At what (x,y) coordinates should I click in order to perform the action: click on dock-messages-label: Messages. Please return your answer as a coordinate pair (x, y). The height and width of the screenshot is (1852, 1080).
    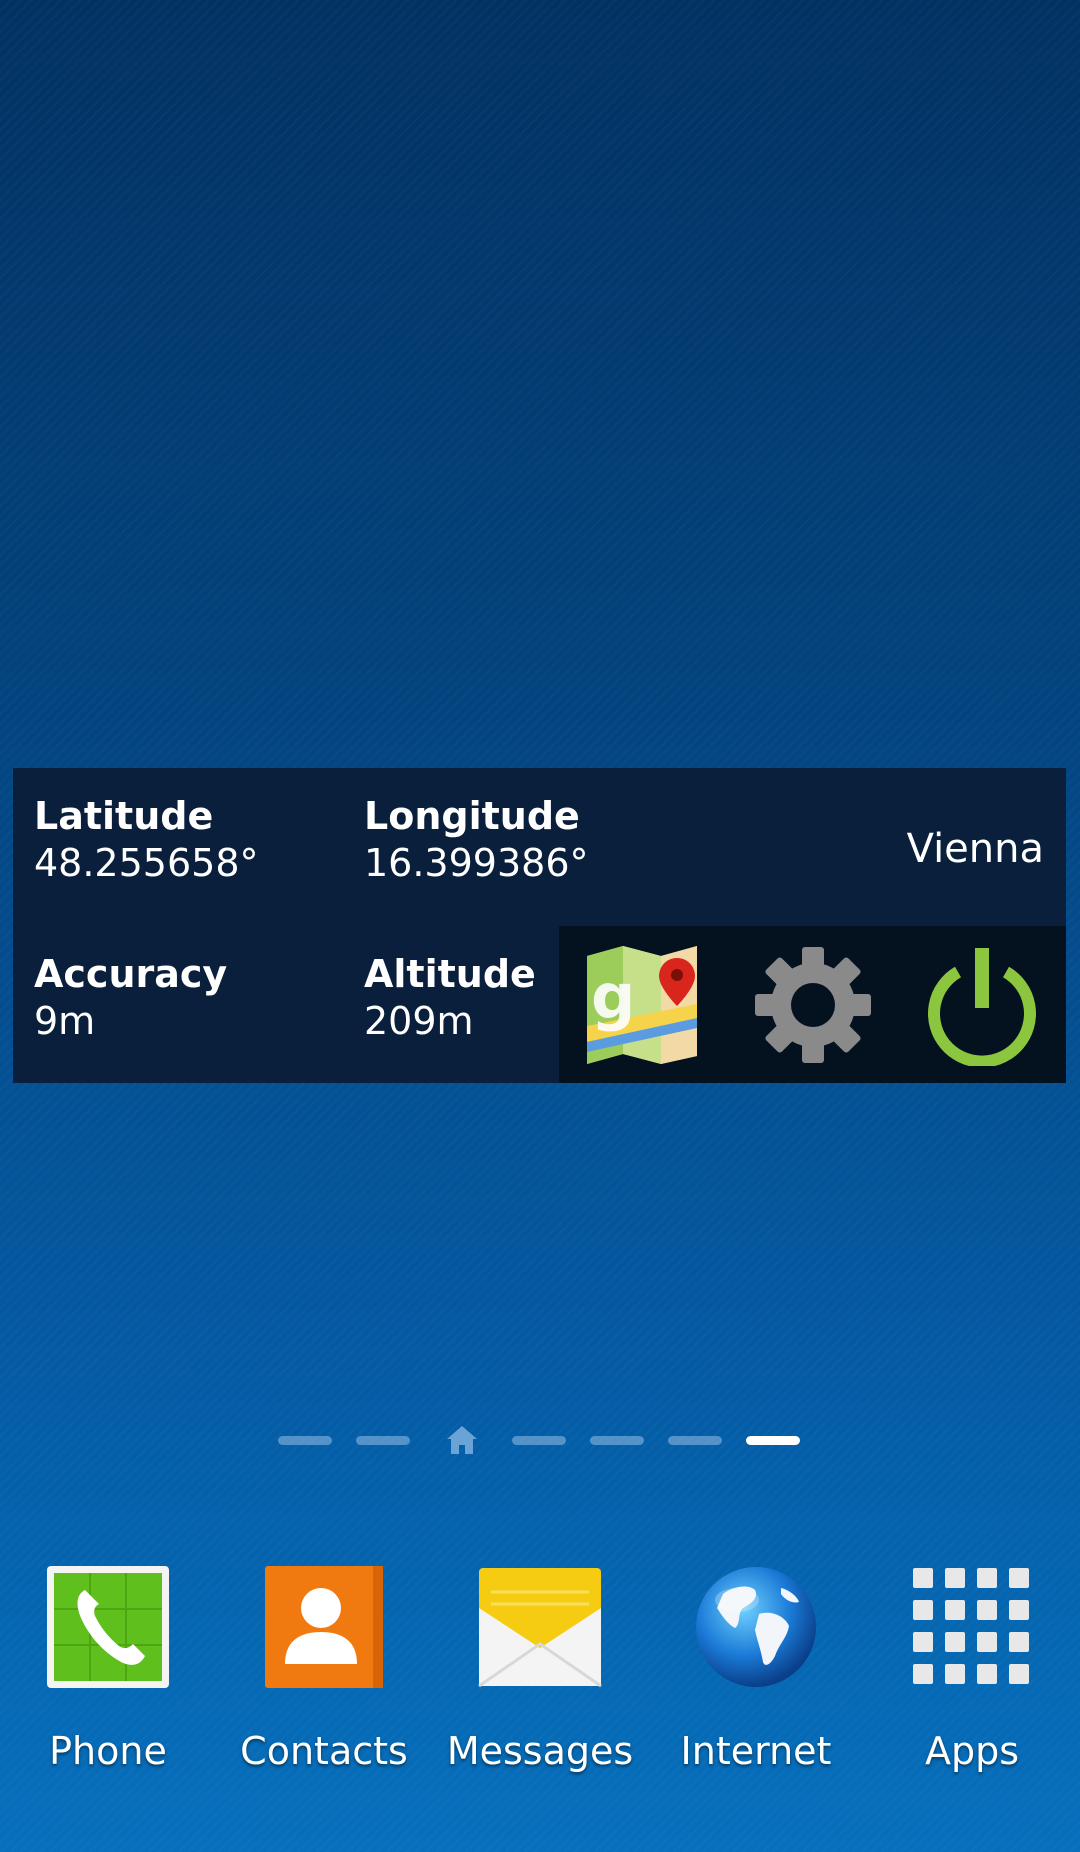
    Looking at the image, I should click on (540, 1751).